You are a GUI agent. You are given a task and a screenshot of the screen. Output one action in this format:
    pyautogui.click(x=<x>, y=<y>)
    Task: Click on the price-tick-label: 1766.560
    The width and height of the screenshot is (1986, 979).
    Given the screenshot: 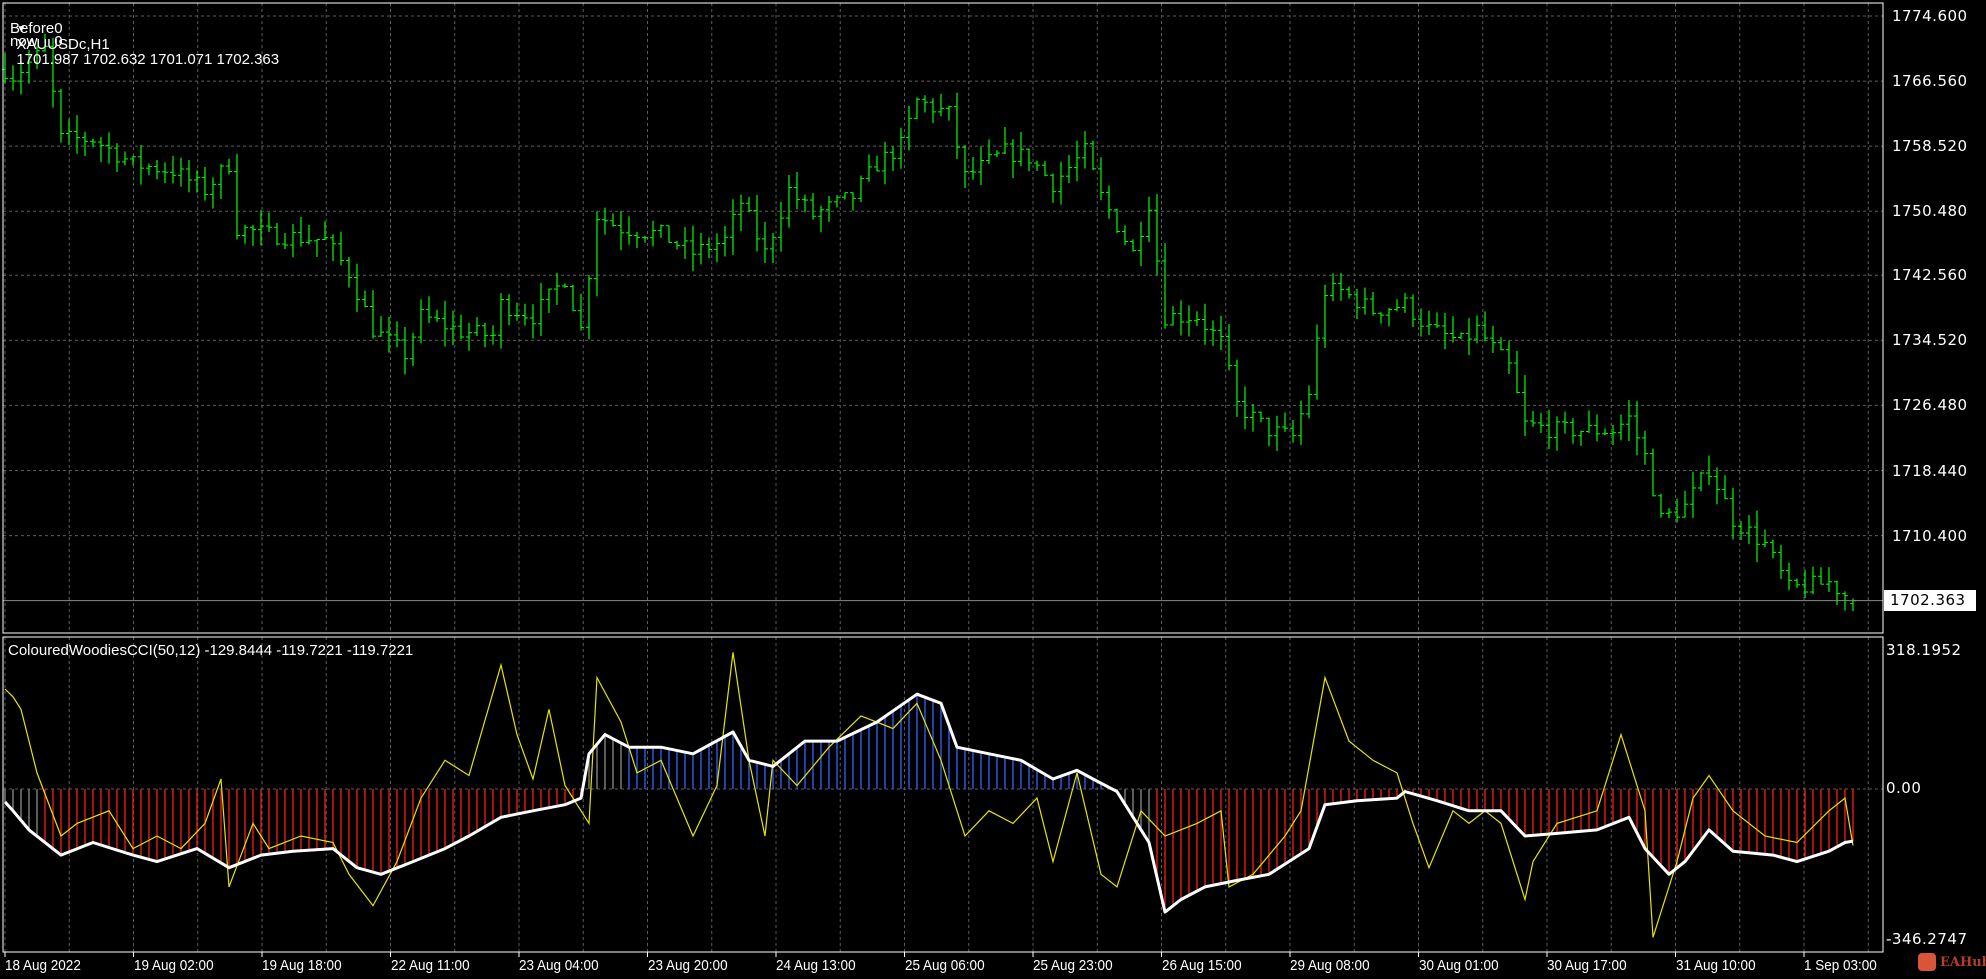 What is the action you would take?
    pyautogui.click(x=1930, y=81)
    